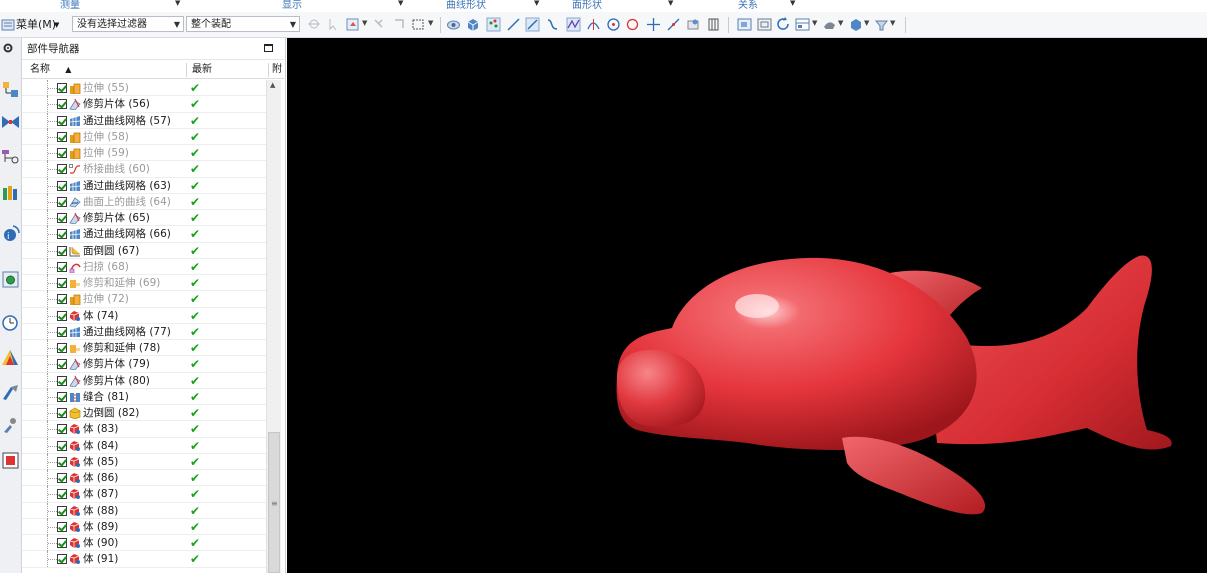 The image size is (1207, 573). Describe the element at coordinates (144, 218) in the screenshot. I see `tree-row: 修剪片体 (65) ✔` at that location.